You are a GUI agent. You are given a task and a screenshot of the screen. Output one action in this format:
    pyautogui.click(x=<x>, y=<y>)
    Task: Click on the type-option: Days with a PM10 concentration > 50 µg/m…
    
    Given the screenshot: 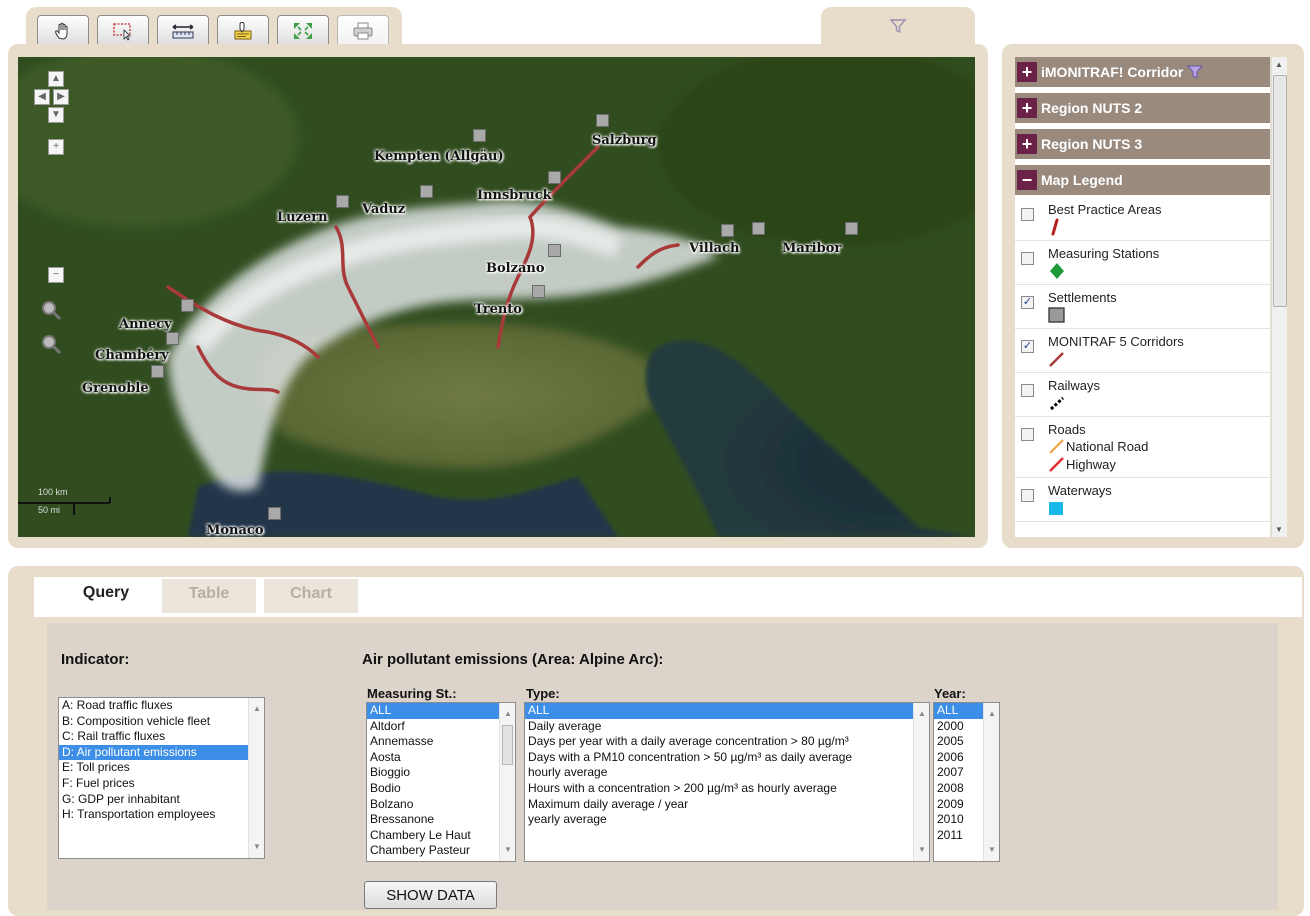 What is the action you would take?
    pyautogui.click(x=727, y=758)
    